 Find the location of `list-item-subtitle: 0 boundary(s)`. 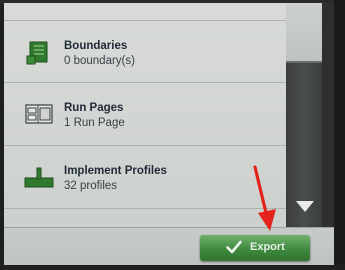

list-item-subtitle: 0 boundary(s) is located at coordinates (99, 61).